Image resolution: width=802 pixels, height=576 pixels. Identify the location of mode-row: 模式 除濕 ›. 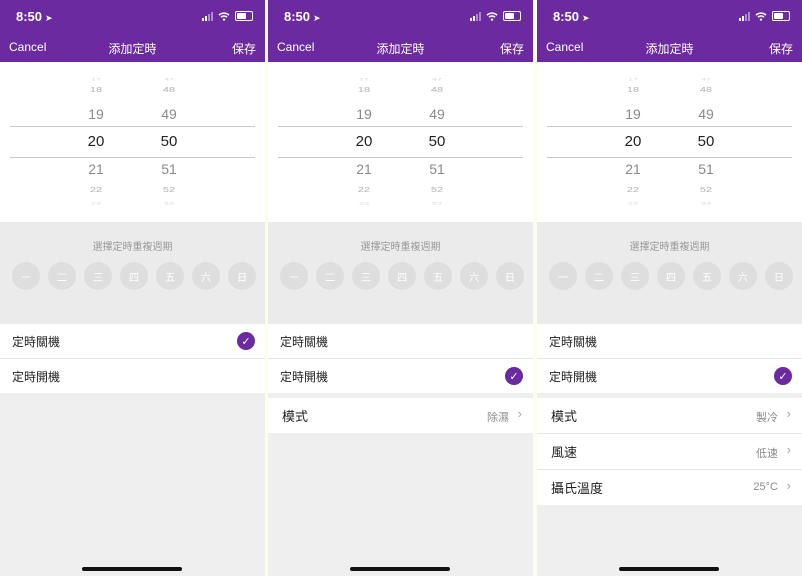
(400, 415).